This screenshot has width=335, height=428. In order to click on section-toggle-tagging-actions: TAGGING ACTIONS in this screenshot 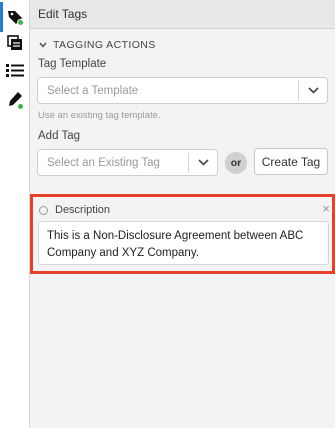, I will do `click(97, 45)`.